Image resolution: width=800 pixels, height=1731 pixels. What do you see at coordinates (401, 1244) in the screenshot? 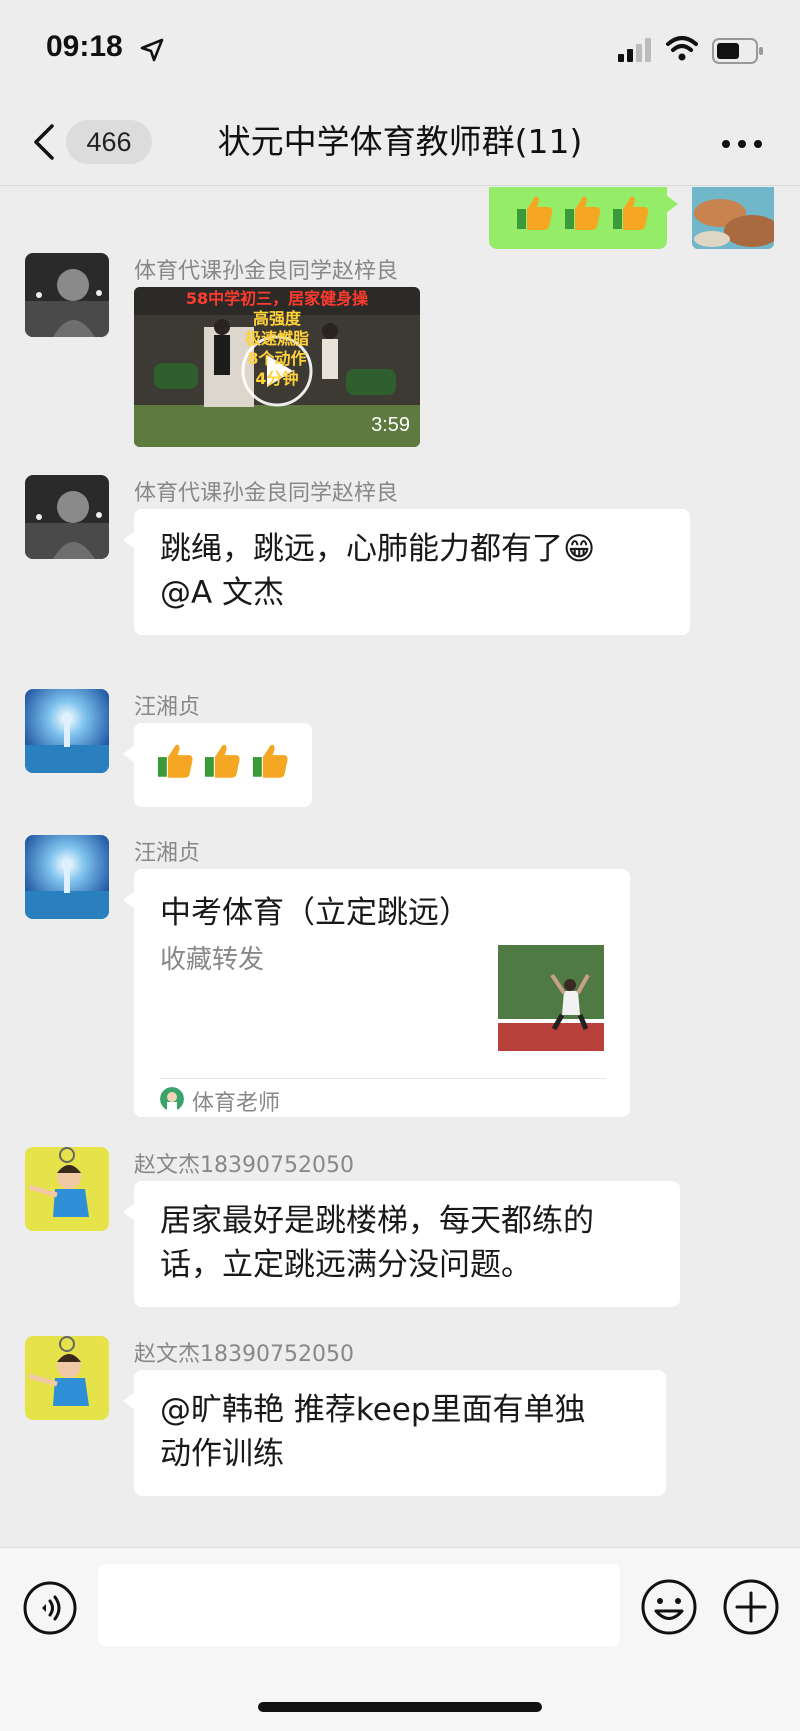
I see `text-message-bubble: 居家最好是跳楼梯，每天都练的 话，立定跳远满分没问题。` at bounding box center [401, 1244].